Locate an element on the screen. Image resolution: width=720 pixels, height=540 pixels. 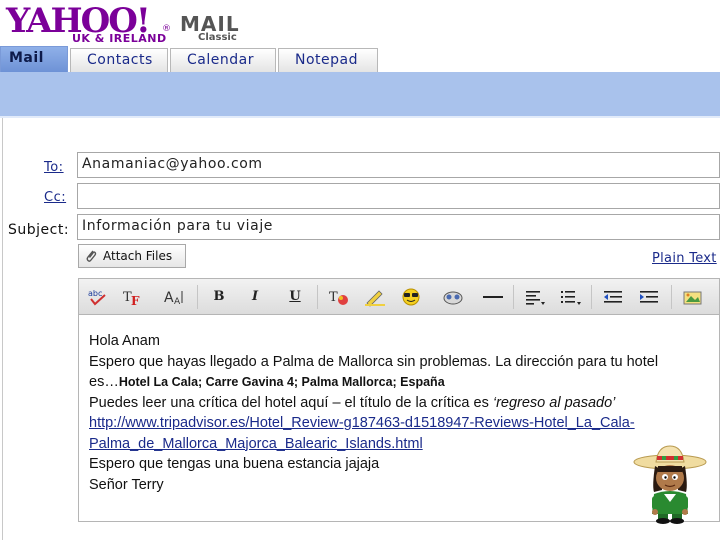
to-label: To: is located at coordinates (54, 167).